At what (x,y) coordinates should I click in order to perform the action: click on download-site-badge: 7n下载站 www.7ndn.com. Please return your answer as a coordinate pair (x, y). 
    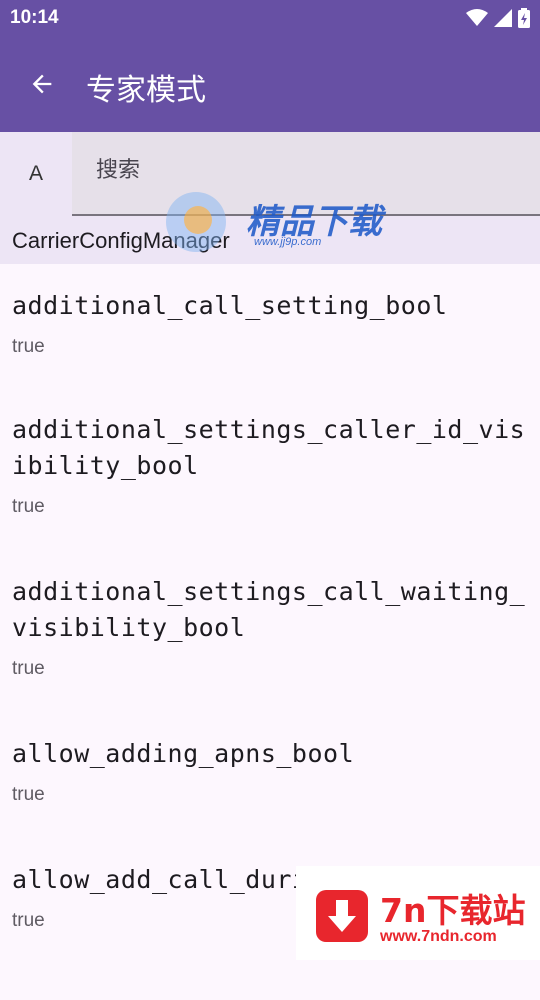
    Looking at the image, I should click on (418, 913).